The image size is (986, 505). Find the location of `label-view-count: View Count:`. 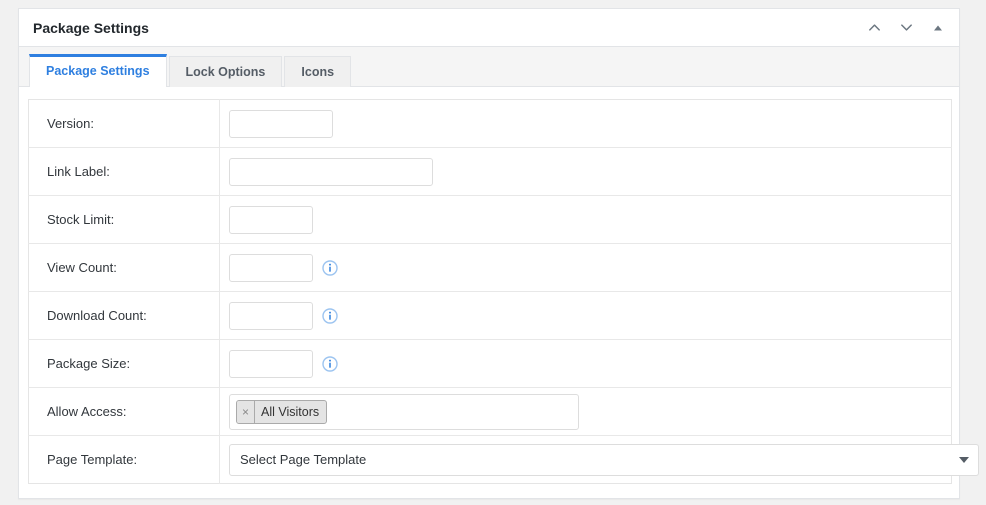

label-view-count: View Count: is located at coordinates (124, 267).